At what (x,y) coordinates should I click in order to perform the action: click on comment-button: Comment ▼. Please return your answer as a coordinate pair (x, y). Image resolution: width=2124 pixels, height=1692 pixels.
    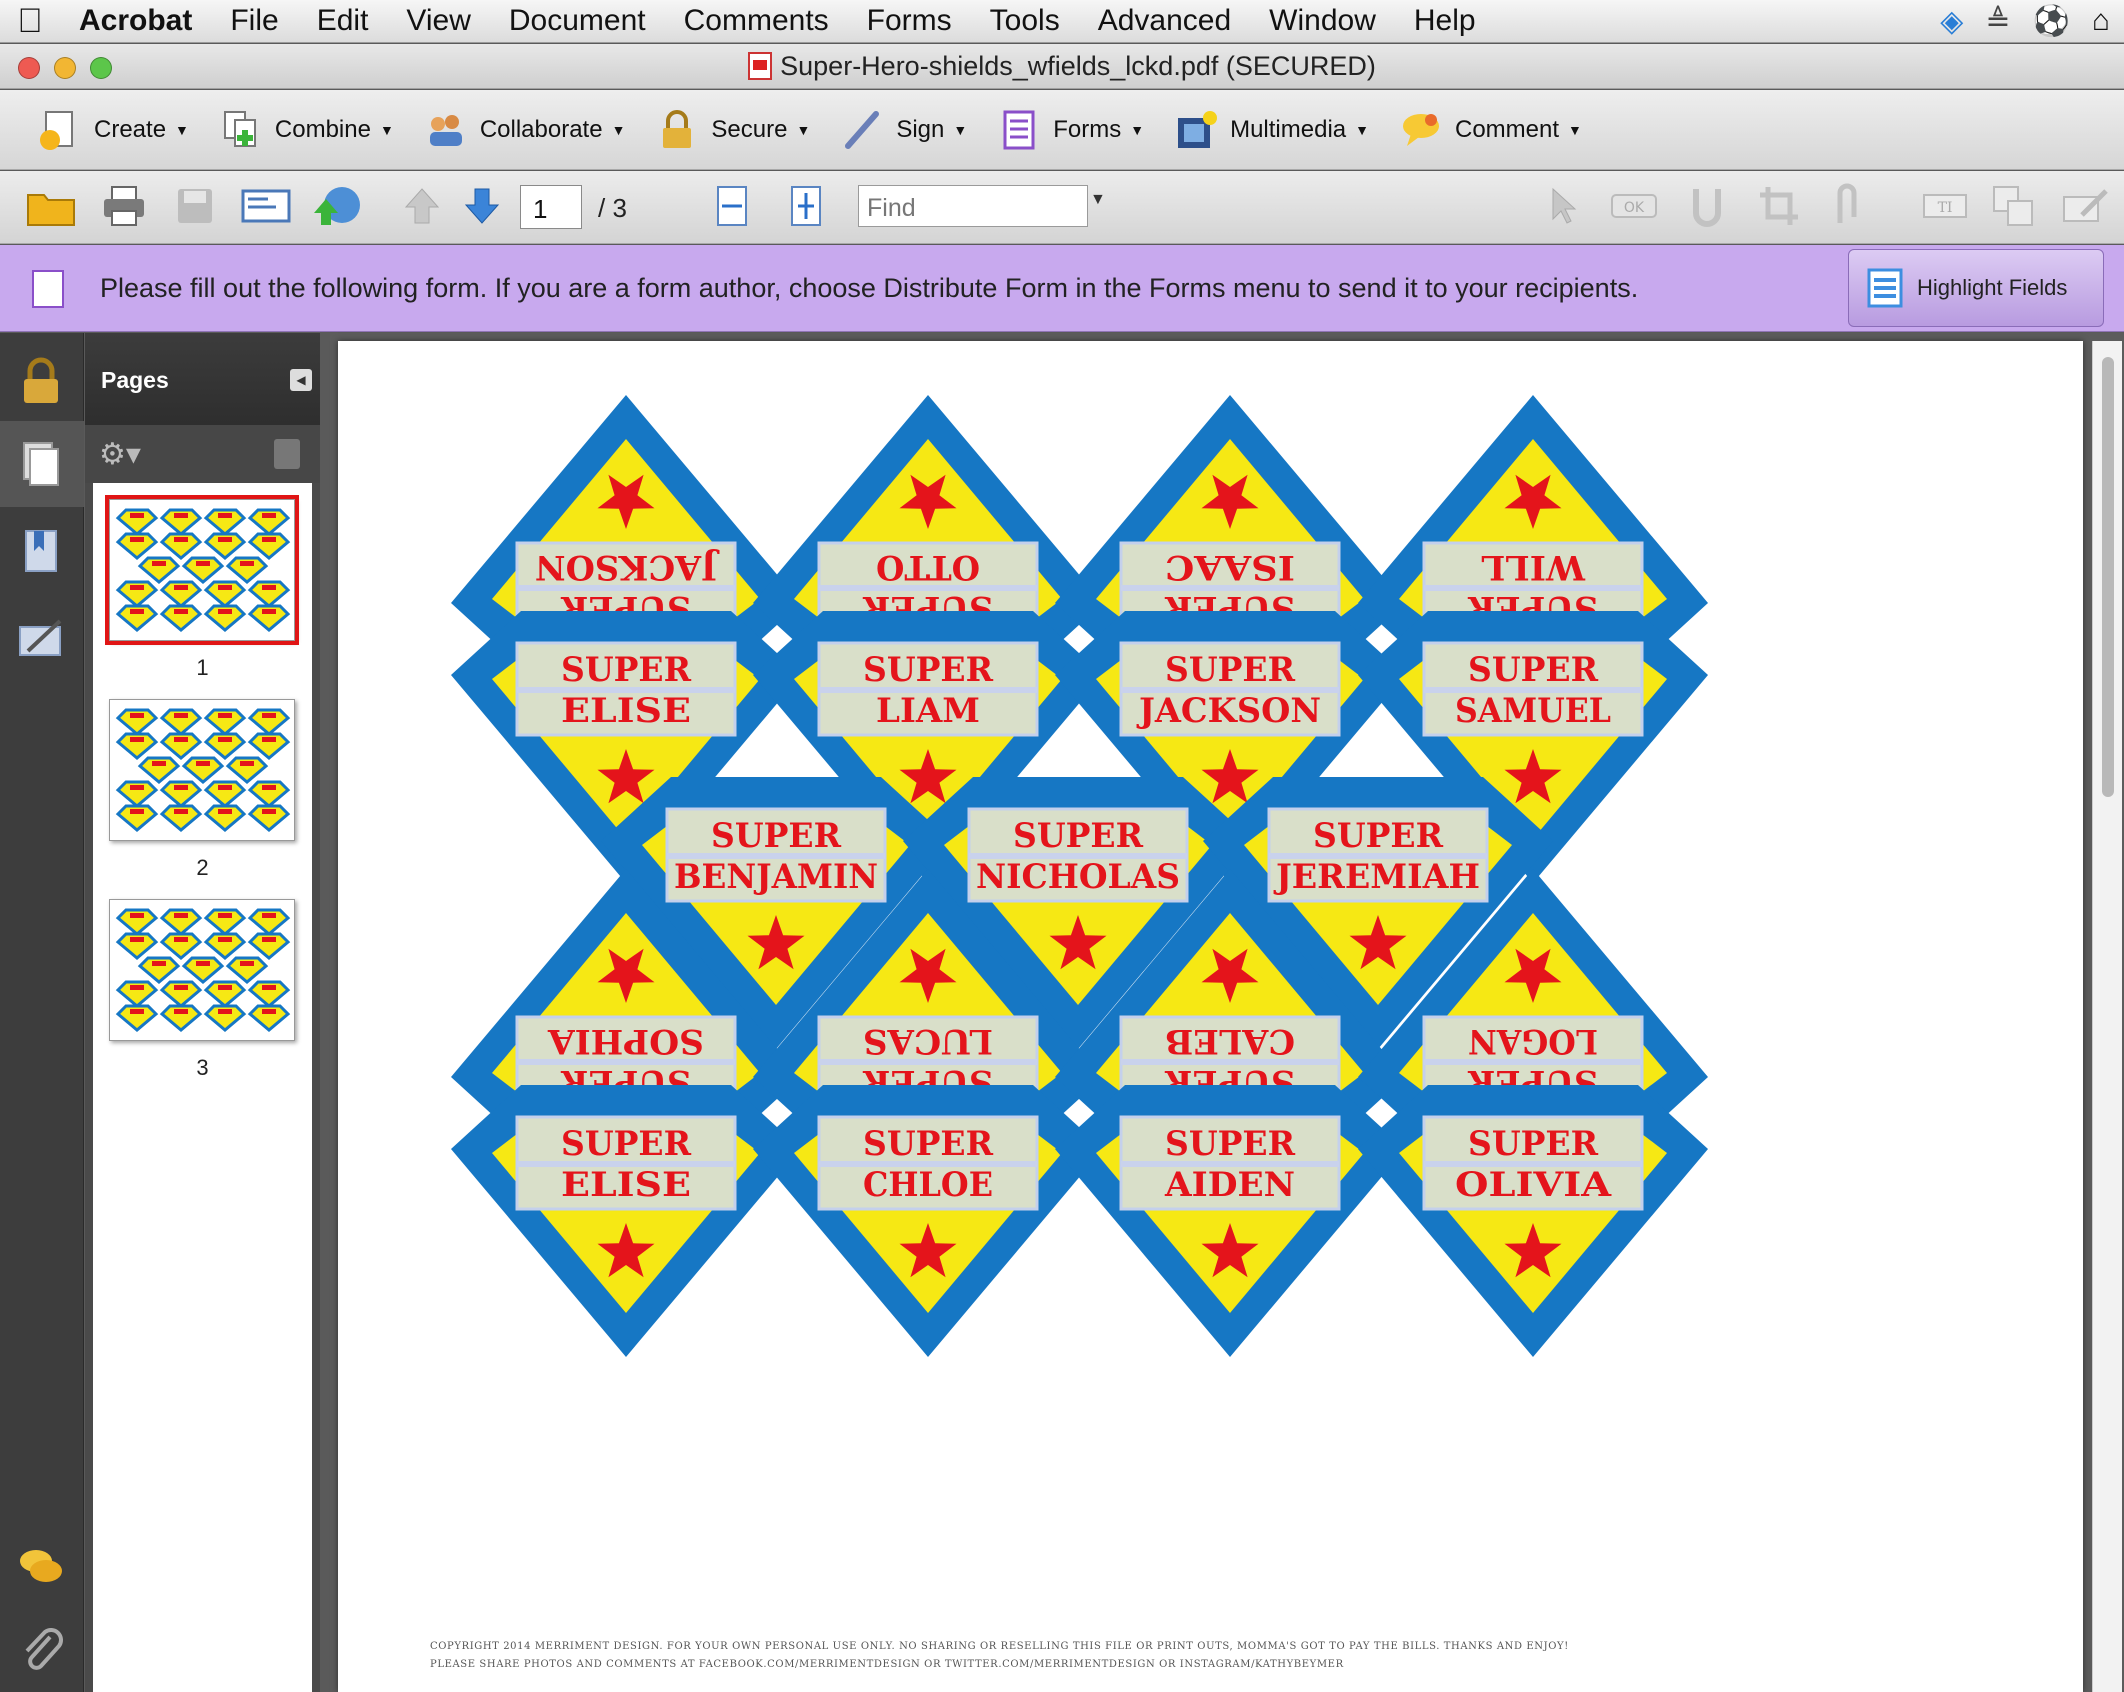
    Looking at the image, I should click on (1490, 130).